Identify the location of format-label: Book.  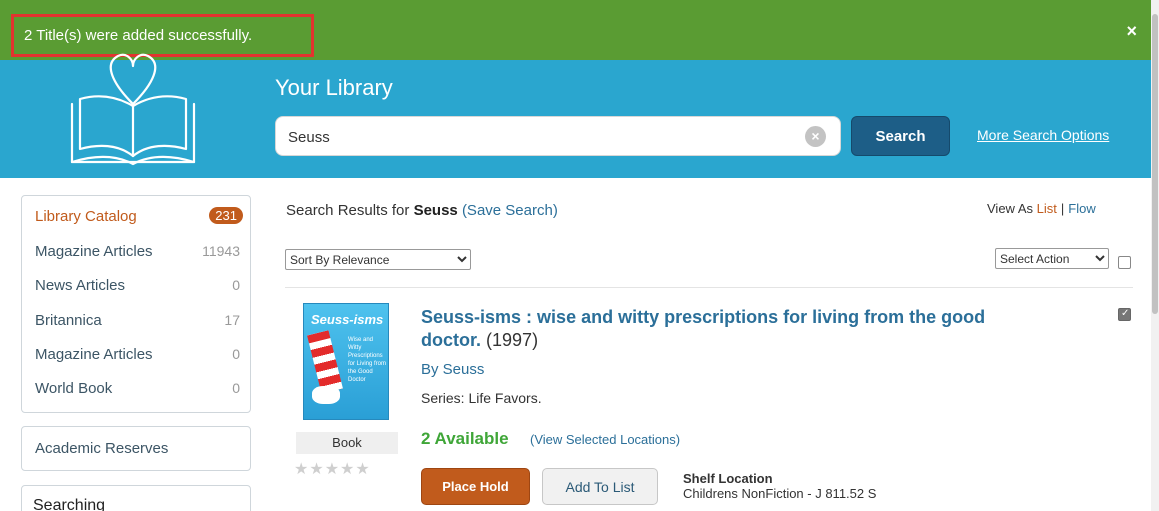
(347, 443).